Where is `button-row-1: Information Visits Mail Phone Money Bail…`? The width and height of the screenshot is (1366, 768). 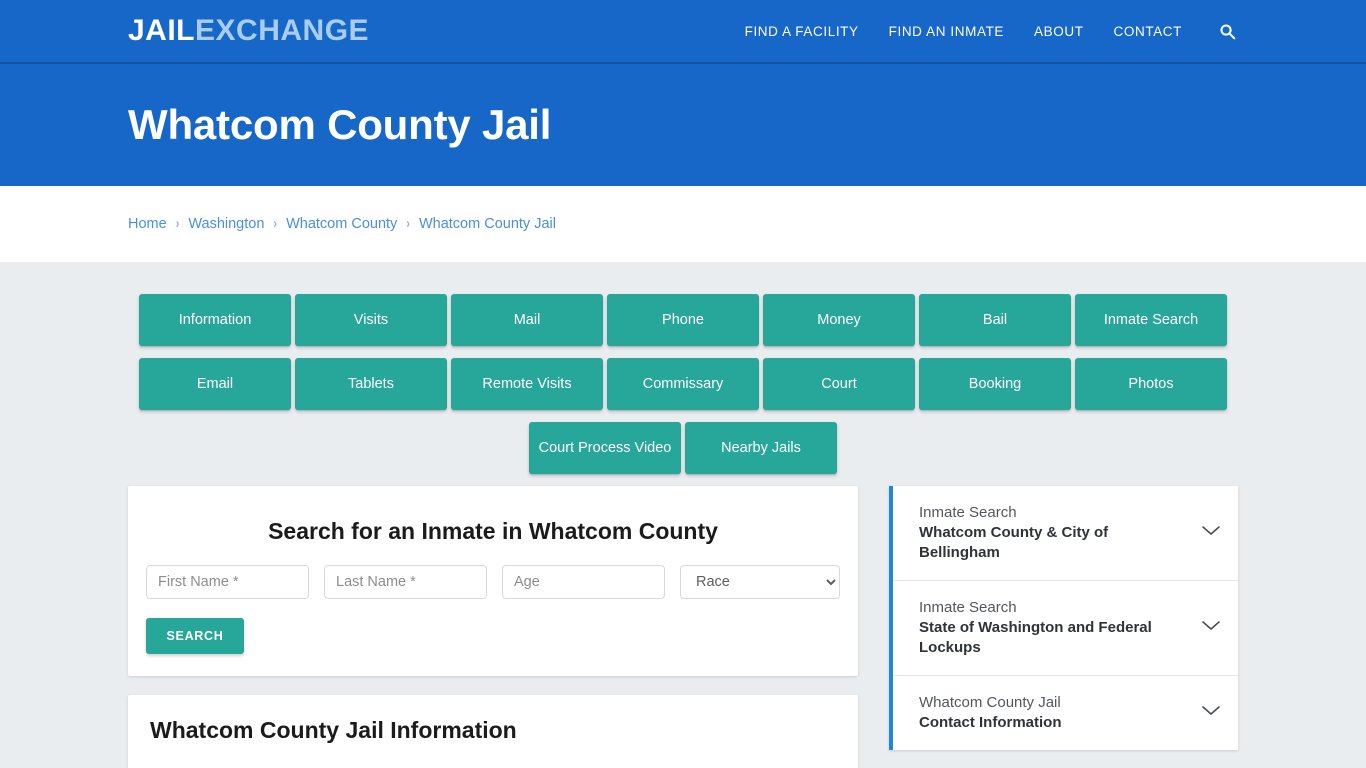 button-row-1: Information Visits Mail Phone Money Bail… is located at coordinates (683, 320).